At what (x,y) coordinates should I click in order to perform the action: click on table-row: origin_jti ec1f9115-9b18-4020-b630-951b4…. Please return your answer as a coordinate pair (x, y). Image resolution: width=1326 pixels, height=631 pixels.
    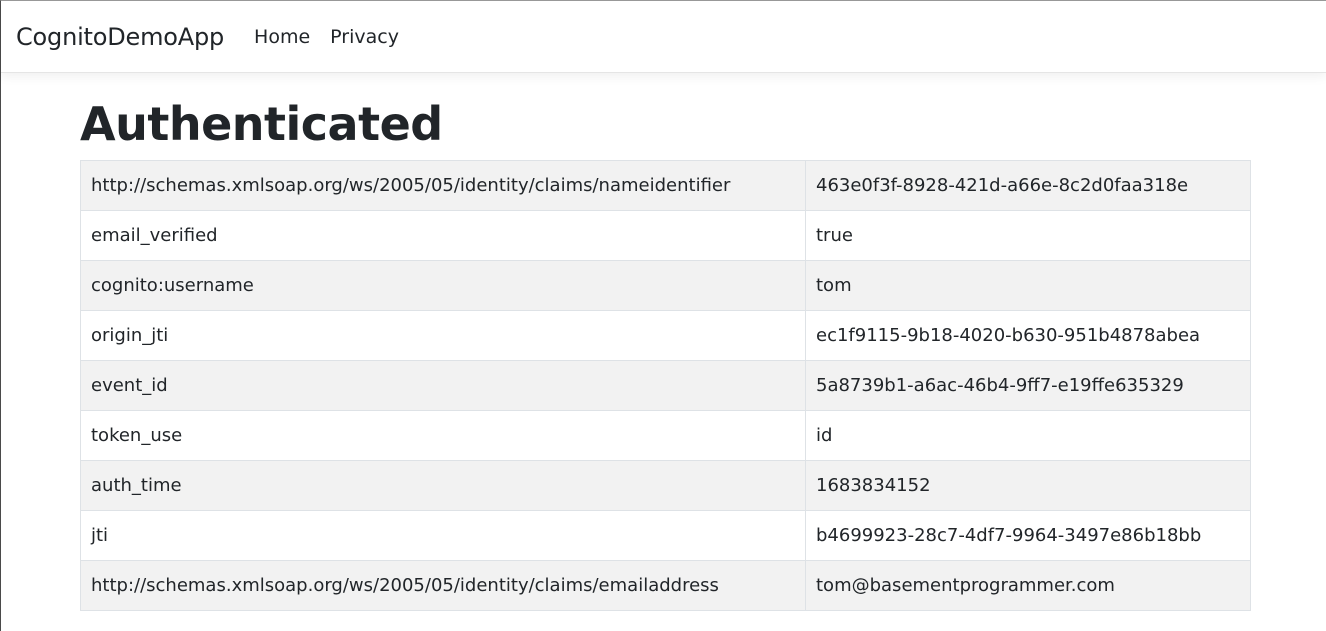
    Looking at the image, I should click on (665, 335).